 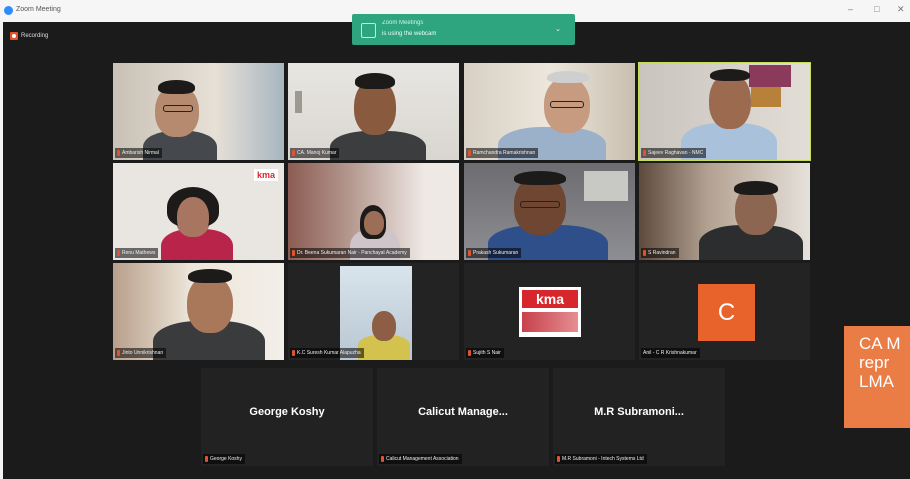 I want to click on window-title: Zoom Meeting, so click(x=38, y=9).